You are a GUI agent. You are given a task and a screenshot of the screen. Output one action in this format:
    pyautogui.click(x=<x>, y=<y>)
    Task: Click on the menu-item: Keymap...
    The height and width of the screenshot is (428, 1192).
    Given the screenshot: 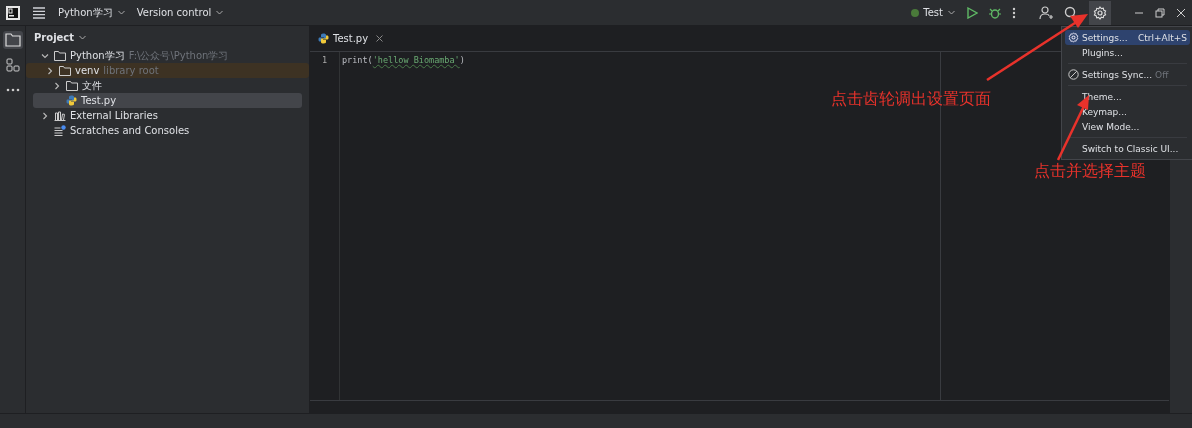 What is the action you would take?
    pyautogui.click(x=1127, y=111)
    